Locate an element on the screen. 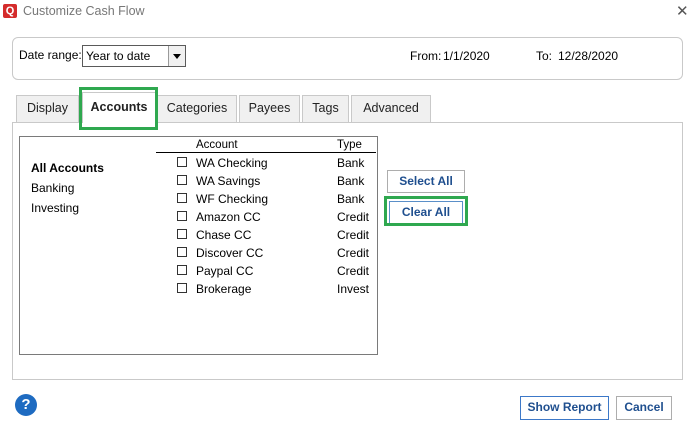  account-name: Amazon CC is located at coordinates (228, 217).